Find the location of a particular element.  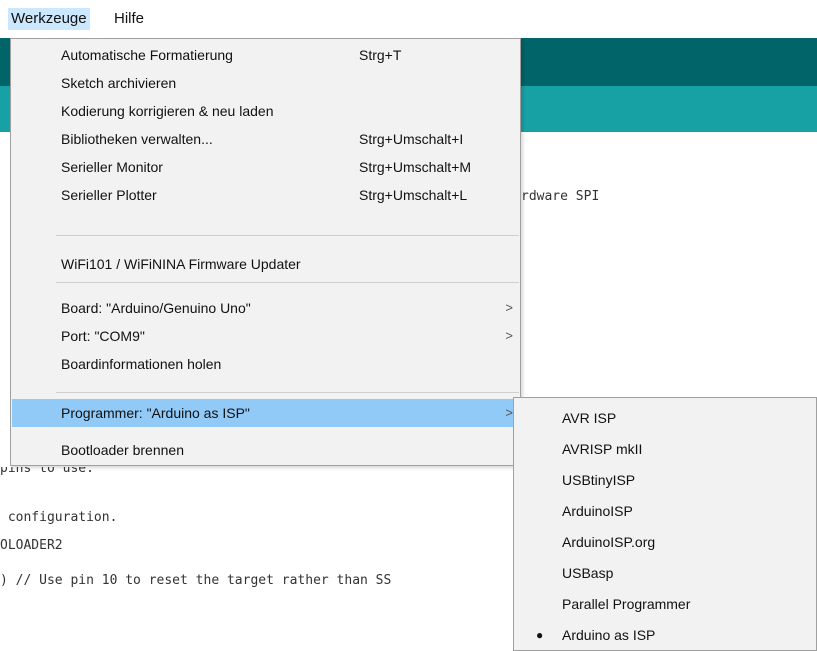

menu-item-board: Board: "Arduino/Genuino Uno" > is located at coordinates (265, 308).